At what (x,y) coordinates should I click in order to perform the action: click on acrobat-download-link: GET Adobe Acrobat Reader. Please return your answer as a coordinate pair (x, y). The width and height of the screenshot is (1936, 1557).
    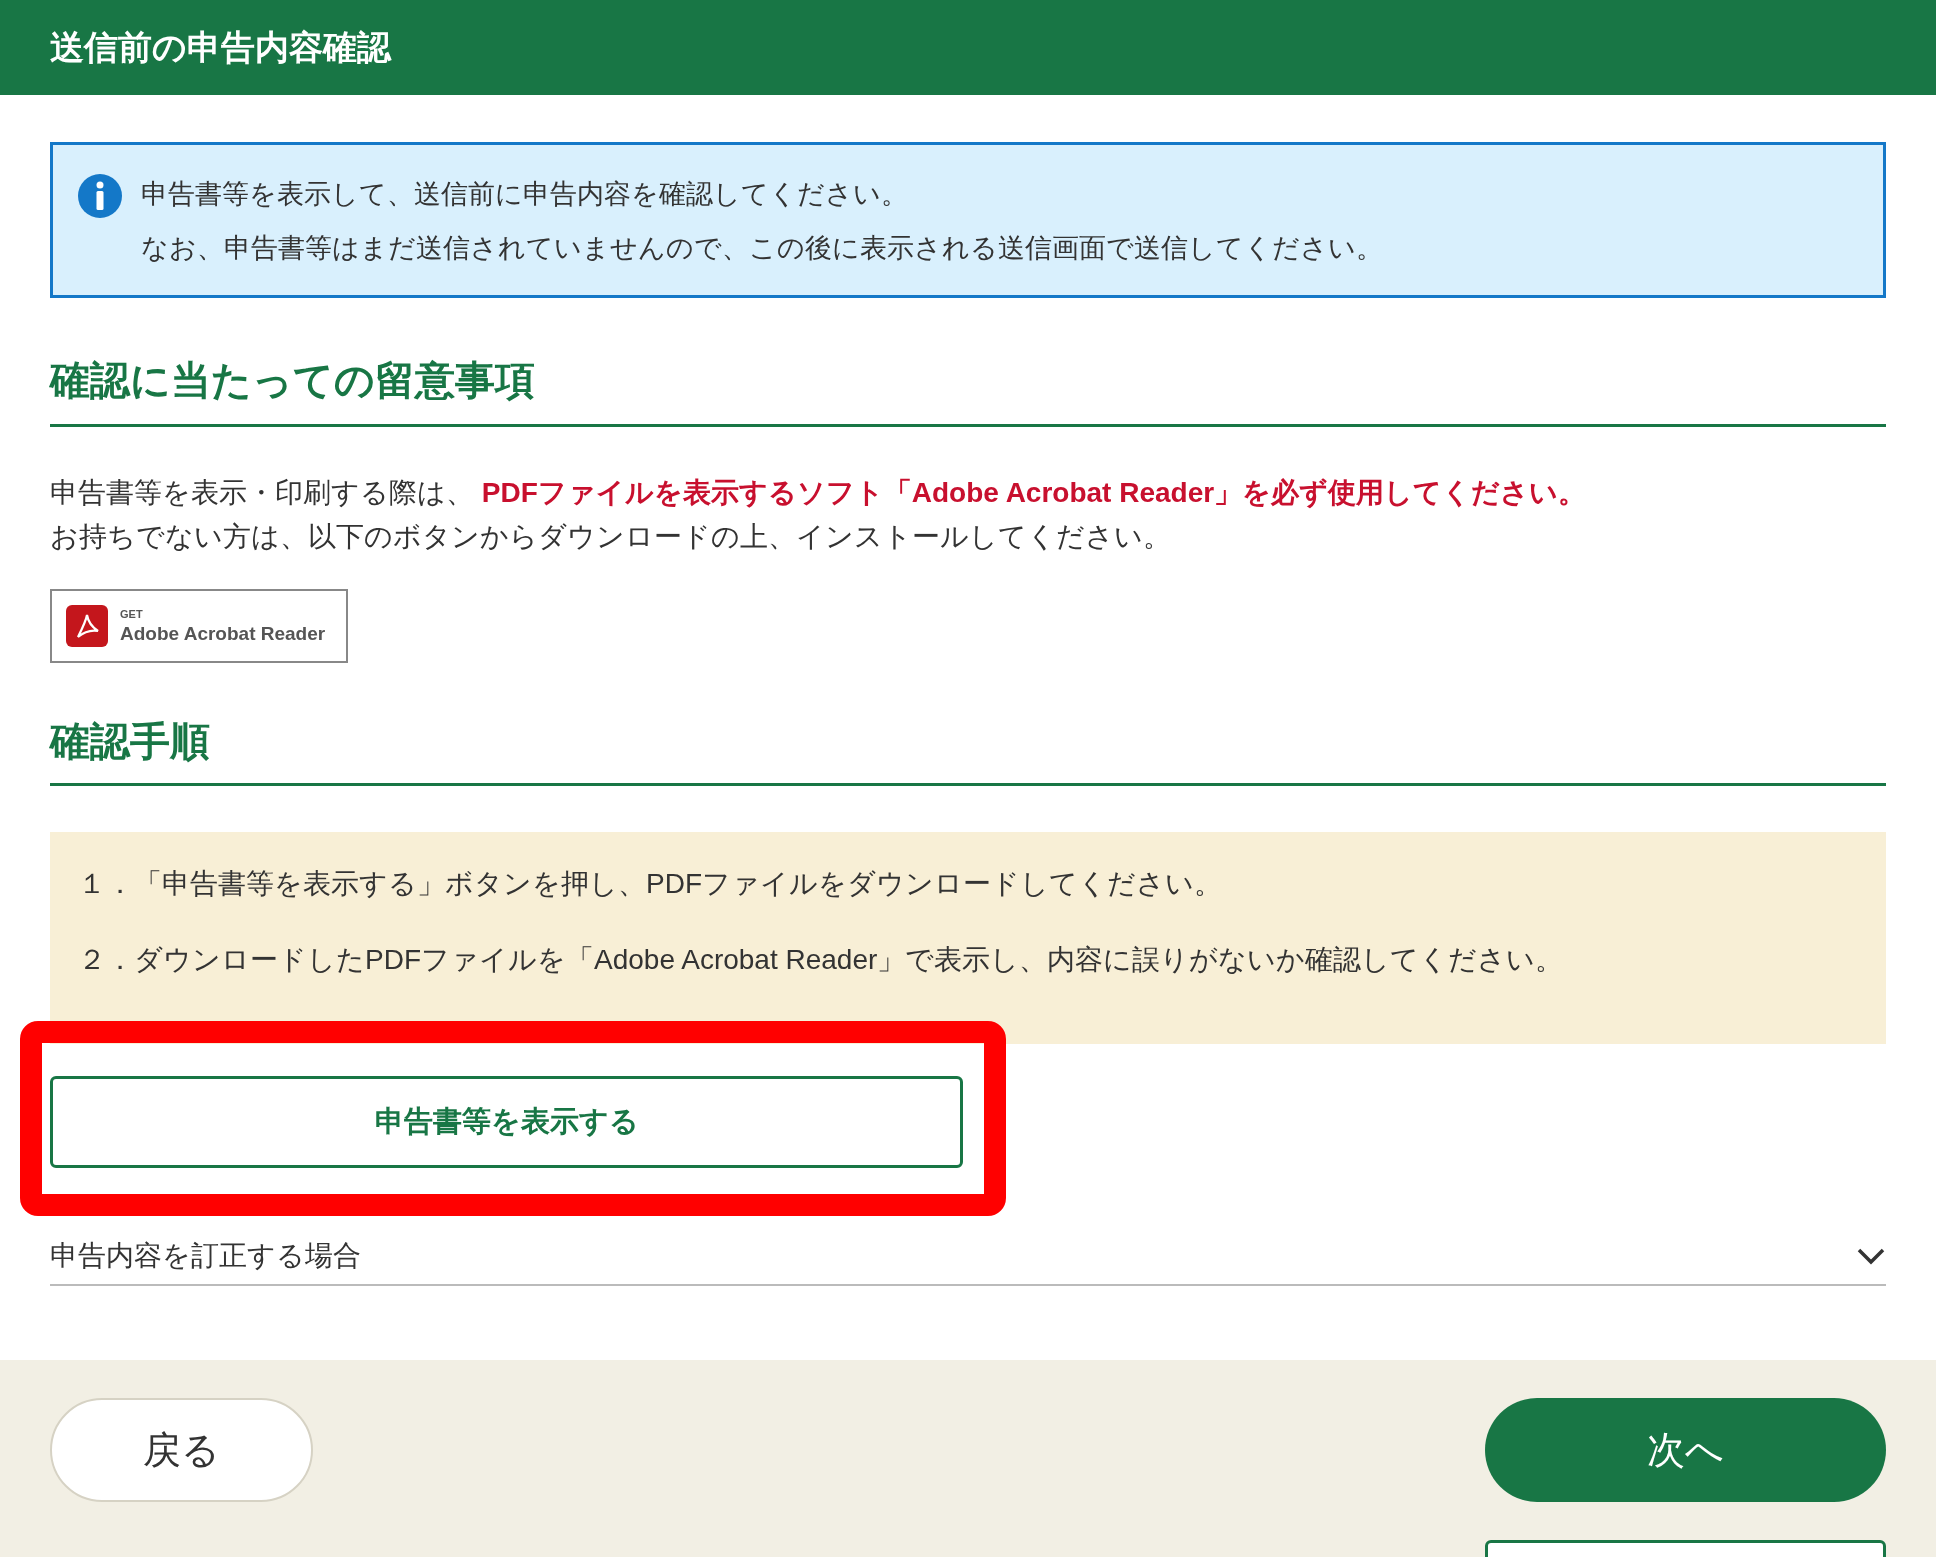
    Looking at the image, I should click on (199, 626).